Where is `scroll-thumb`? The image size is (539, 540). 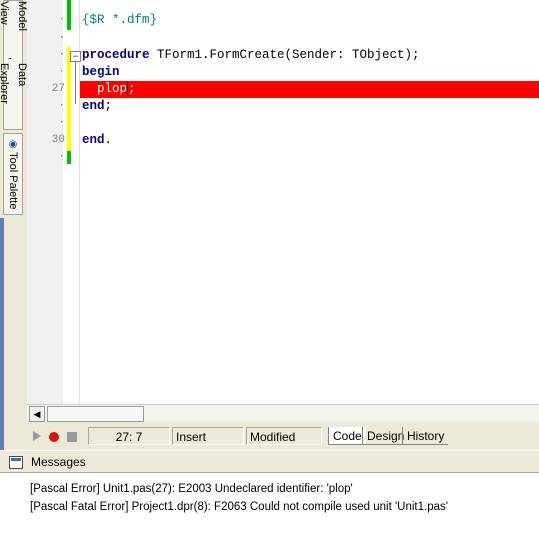
scroll-thumb is located at coordinates (95, 414).